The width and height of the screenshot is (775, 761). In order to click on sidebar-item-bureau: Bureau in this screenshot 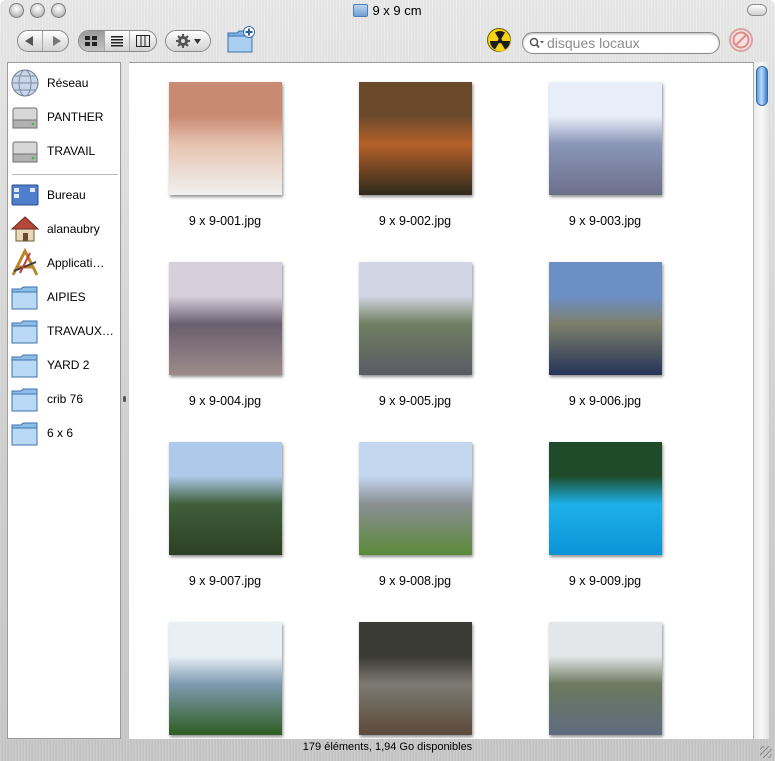, I will do `click(65, 195)`.